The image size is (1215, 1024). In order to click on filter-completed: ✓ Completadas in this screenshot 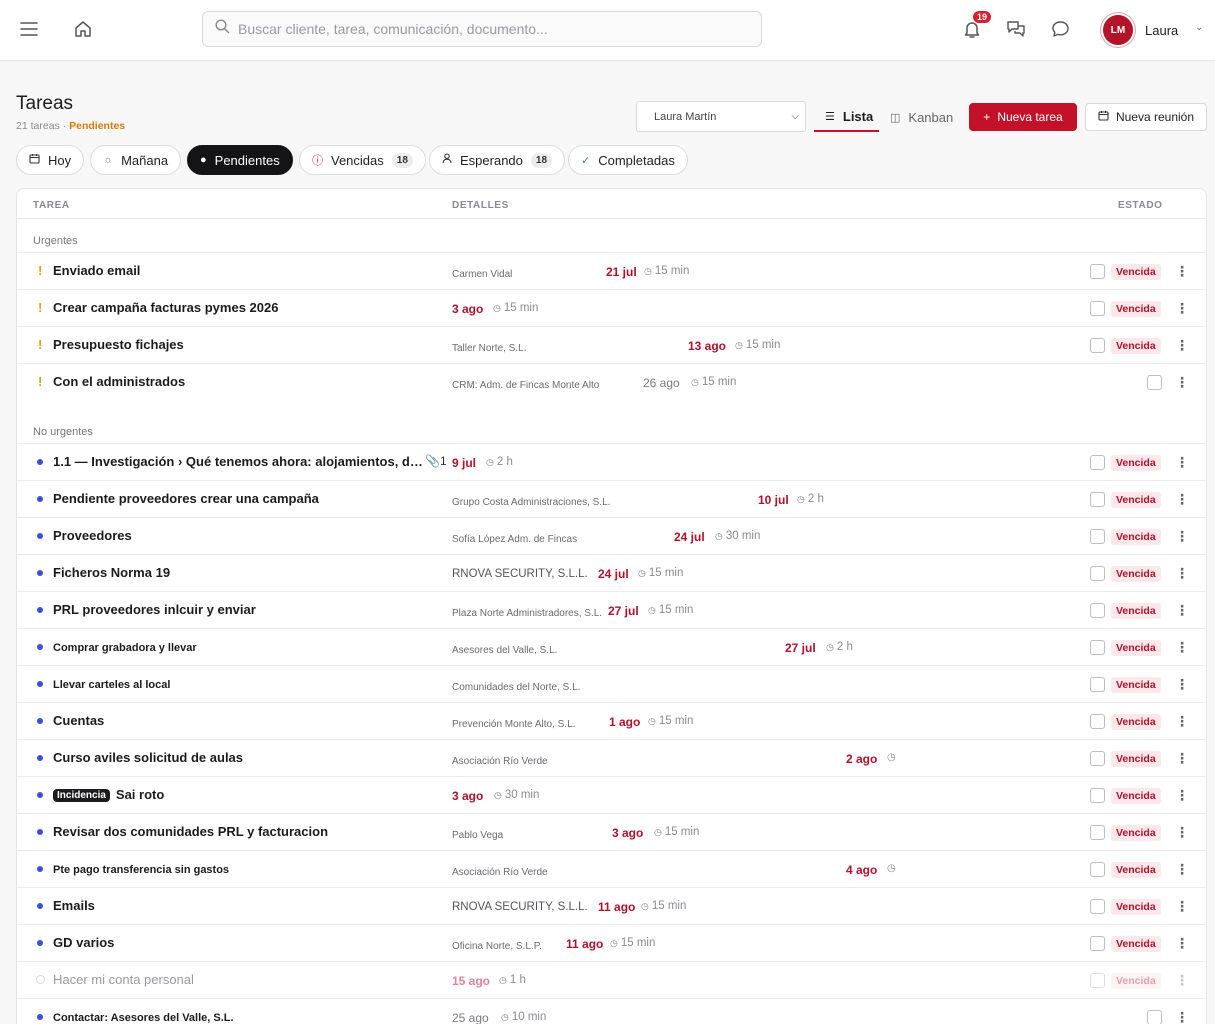, I will do `click(628, 160)`.